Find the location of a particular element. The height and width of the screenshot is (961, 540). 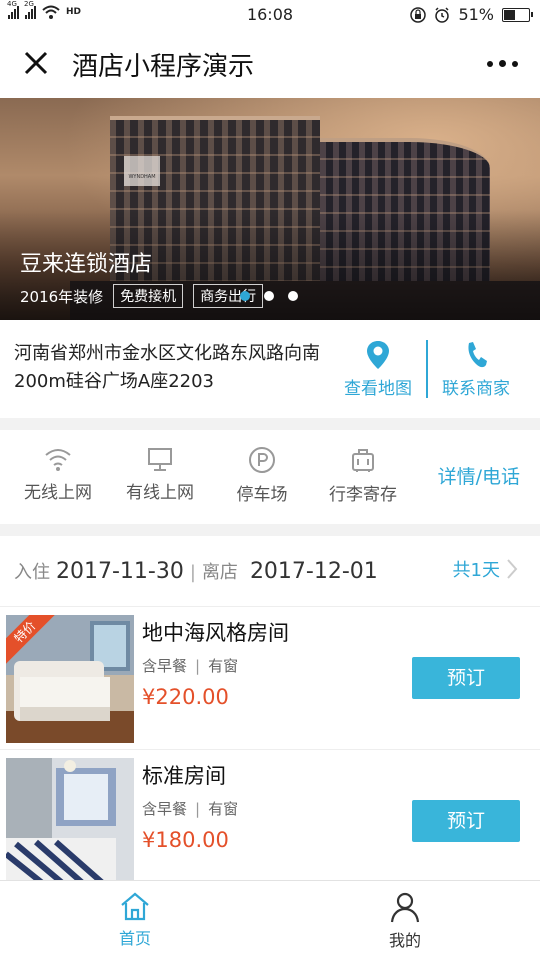

room-item: 特价 地中海风格房间 含早餐 | 有窗 ¥220.00 预订 is located at coordinates (270, 678).